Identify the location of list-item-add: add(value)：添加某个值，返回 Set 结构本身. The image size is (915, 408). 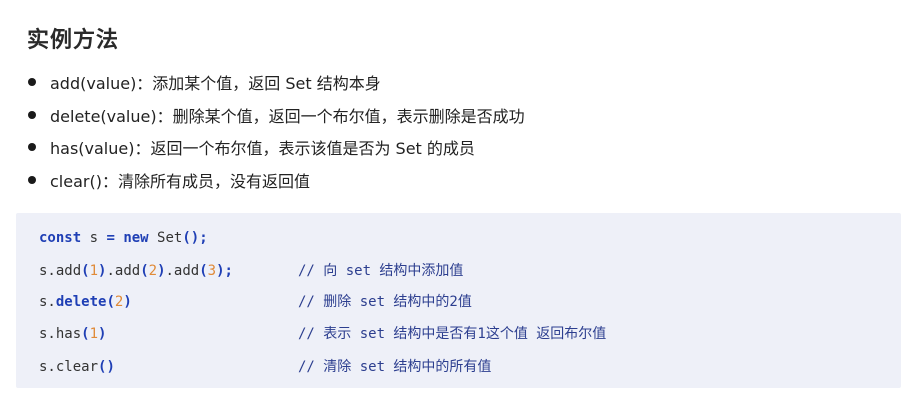
(276, 82).